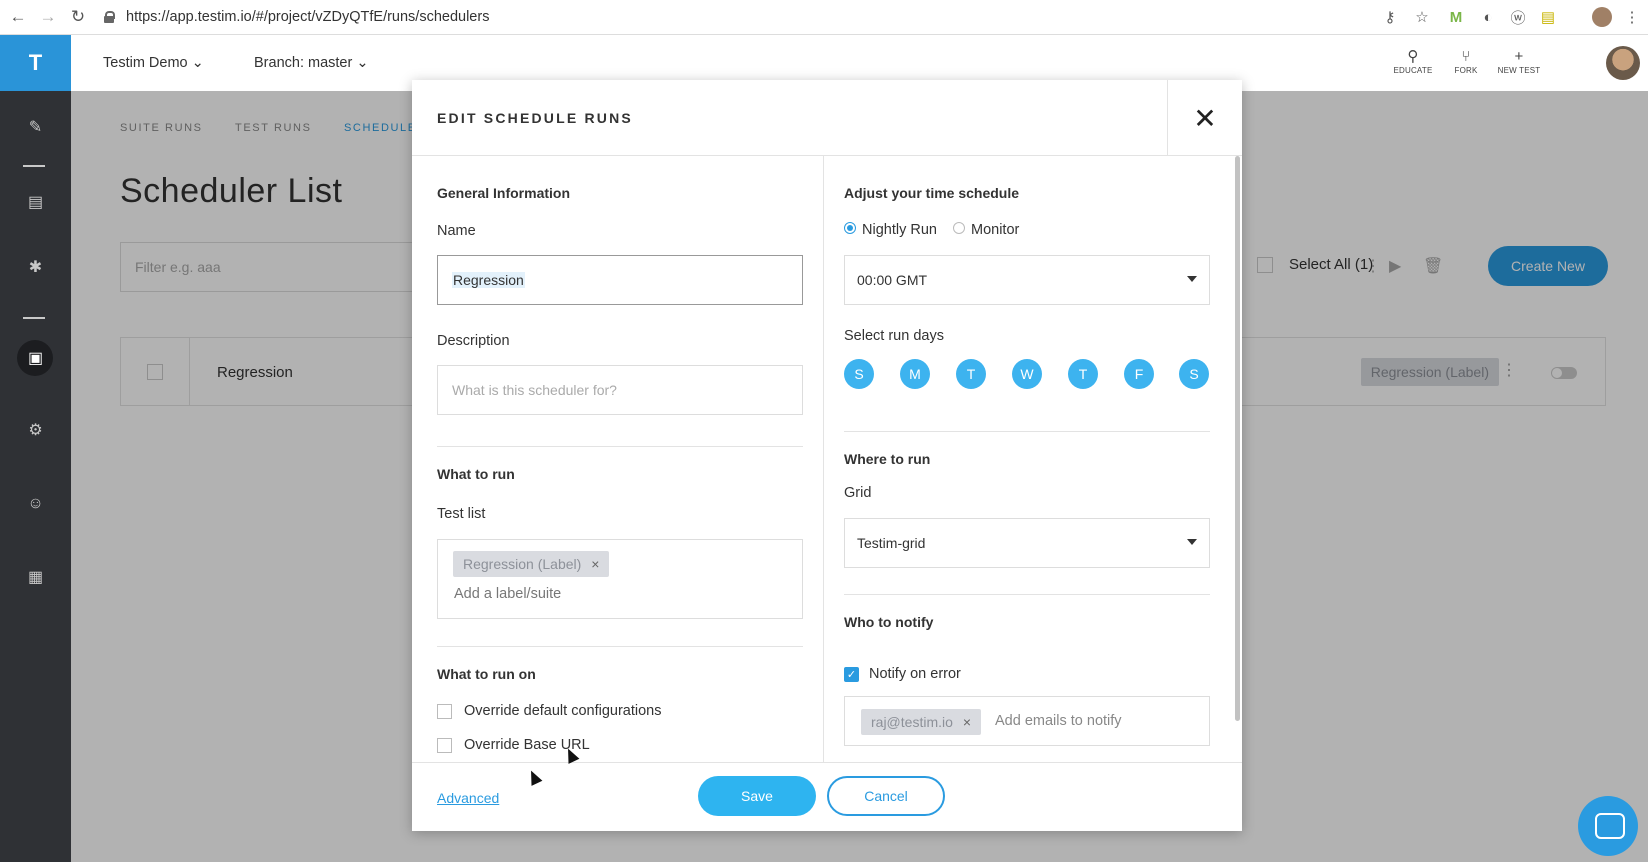 The height and width of the screenshot is (862, 1648). I want to click on modal-title: EDIT SCHEDULE RUNS, so click(535, 118).